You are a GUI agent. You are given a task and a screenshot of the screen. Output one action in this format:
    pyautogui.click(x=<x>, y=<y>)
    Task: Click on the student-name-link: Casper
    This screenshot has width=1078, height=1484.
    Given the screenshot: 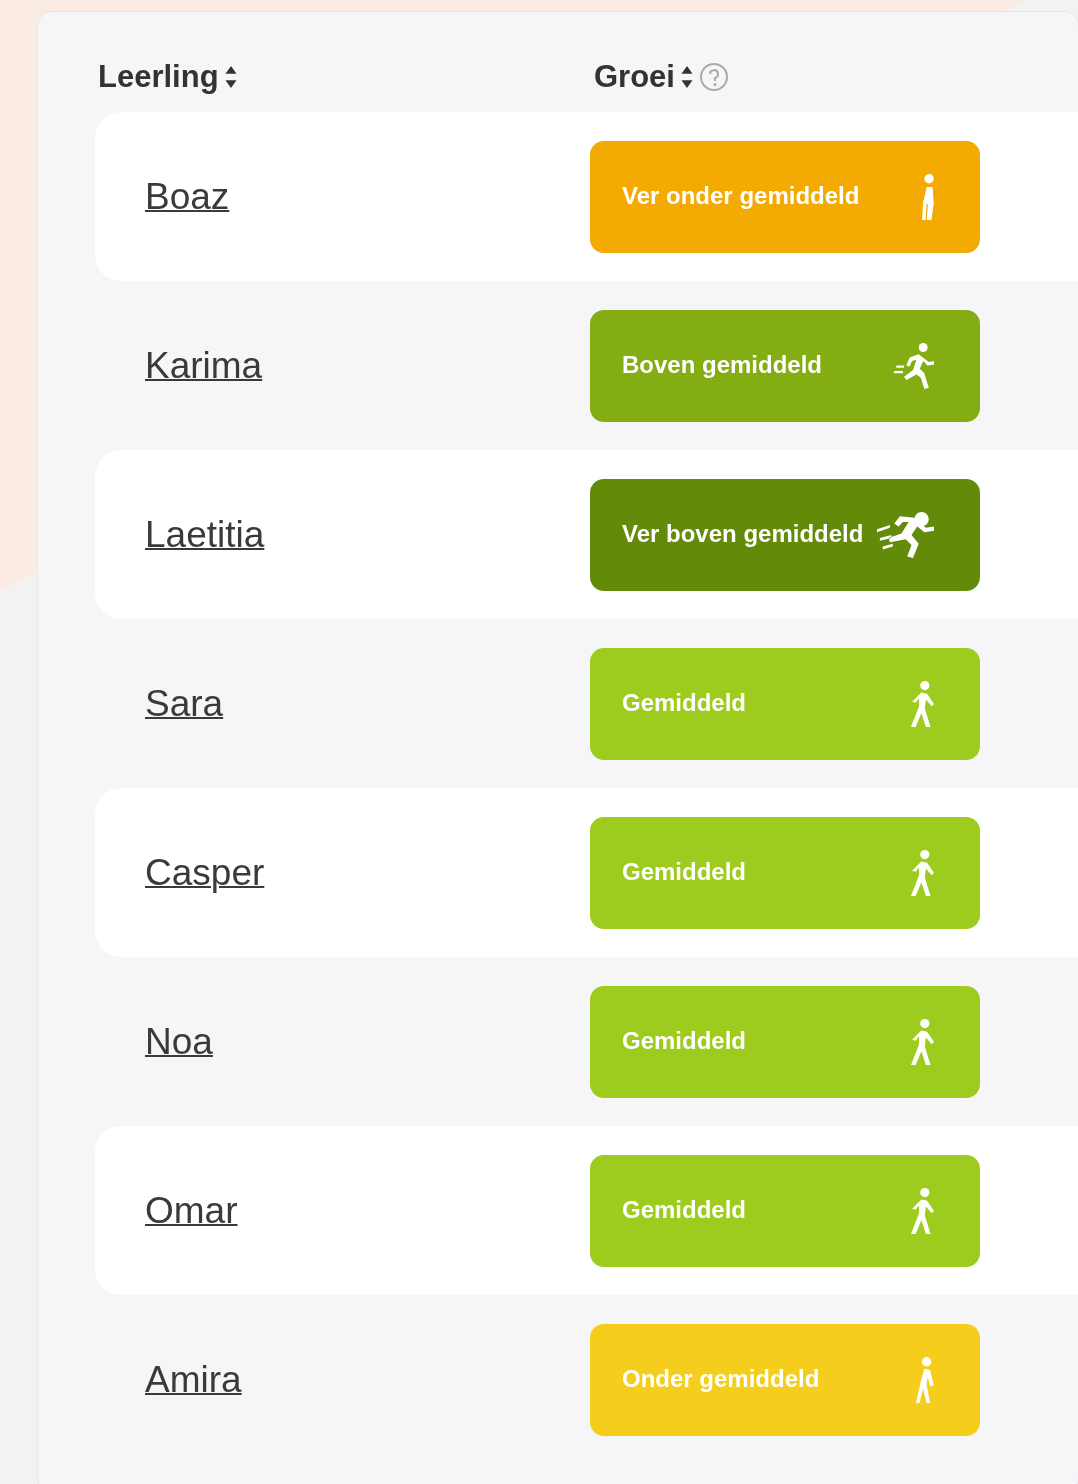 What is the action you would take?
    pyautogui.click(x=342, y=872)
    